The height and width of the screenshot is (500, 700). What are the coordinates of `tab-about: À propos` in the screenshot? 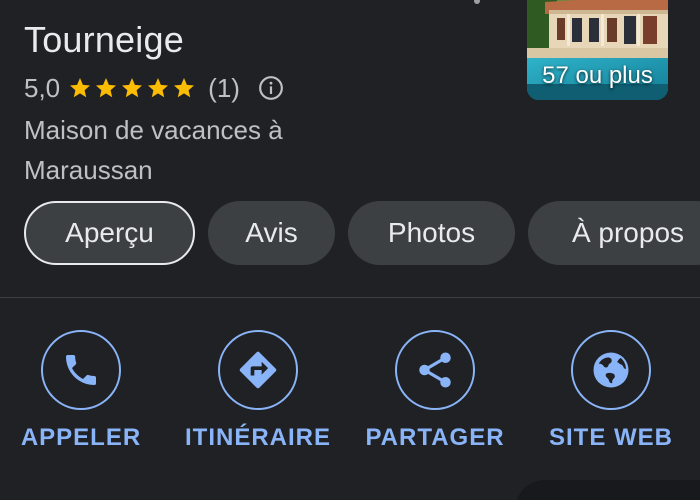 It's located at (614, 233).